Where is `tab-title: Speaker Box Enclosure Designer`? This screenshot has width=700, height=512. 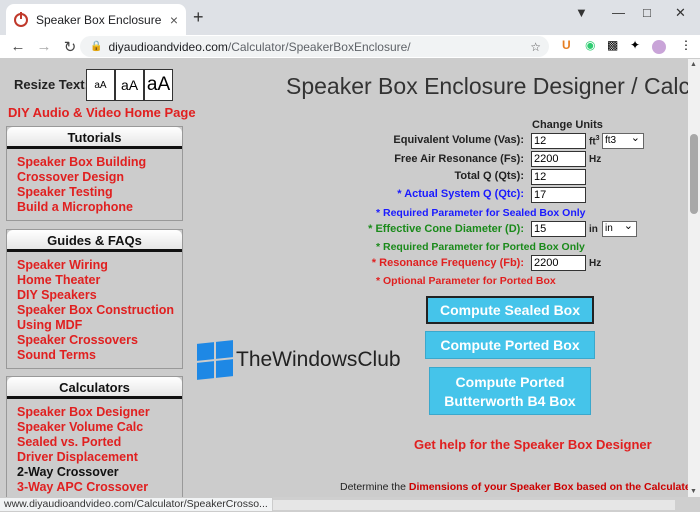 tab-title: Speaker Box Enclosure Designer is located at coordinates (100, 19).